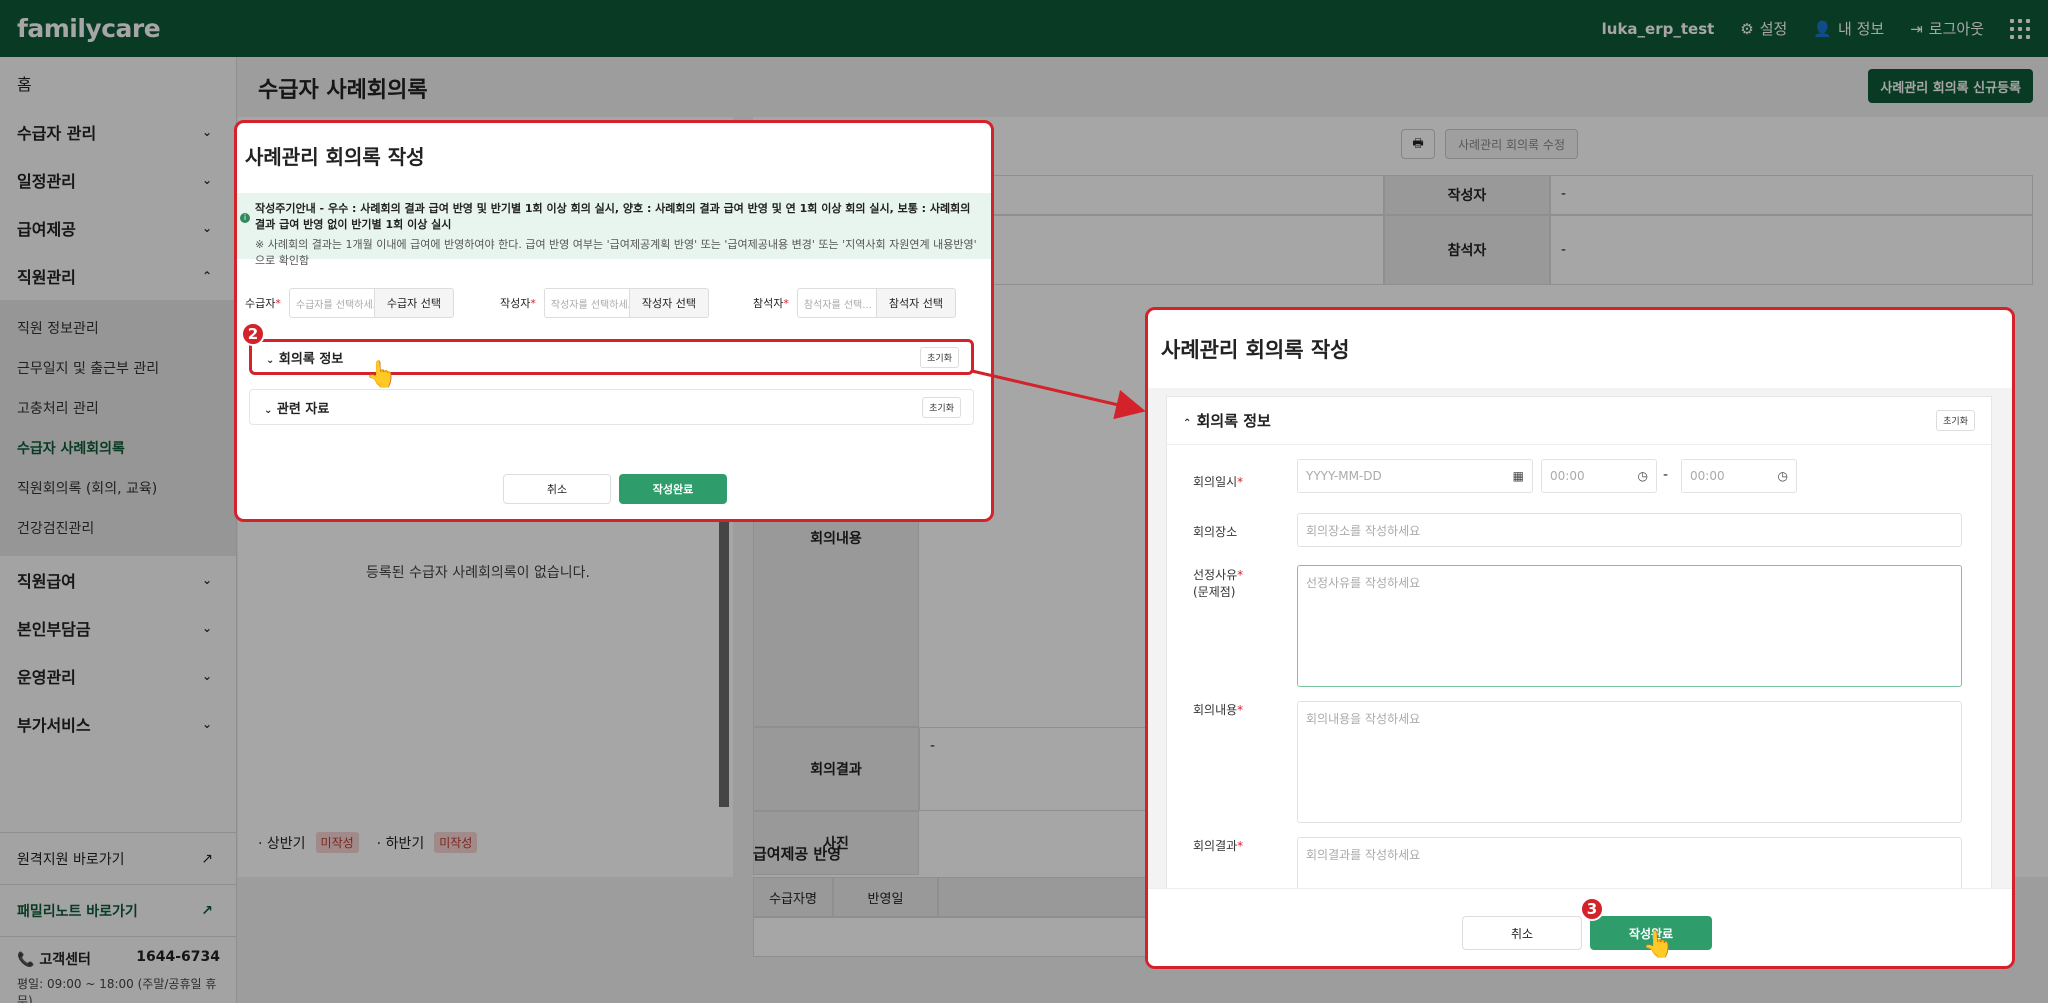  What do you see at coordinates (253, 334) in the screenshot?
I see `step-marker: 2` at bounding box center [253, 334].